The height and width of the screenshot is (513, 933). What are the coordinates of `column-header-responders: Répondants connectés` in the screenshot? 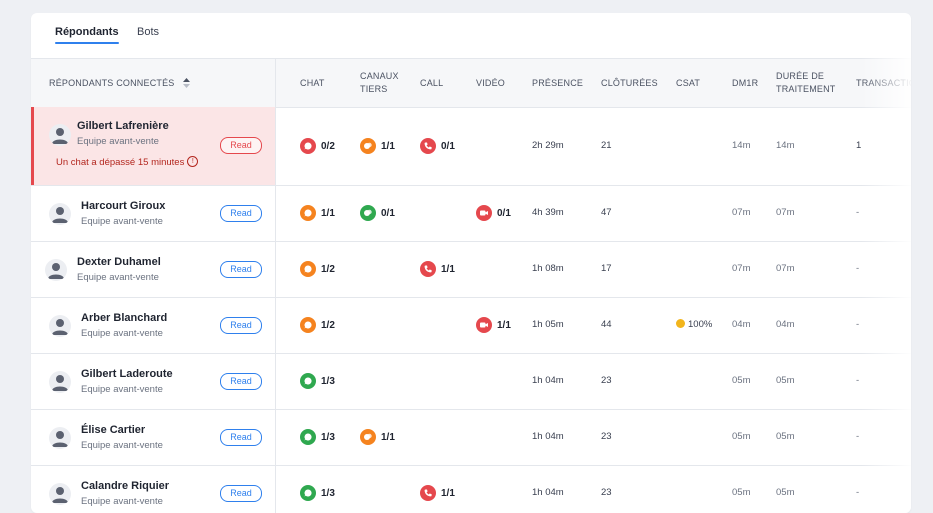 It's located at (120, 83).